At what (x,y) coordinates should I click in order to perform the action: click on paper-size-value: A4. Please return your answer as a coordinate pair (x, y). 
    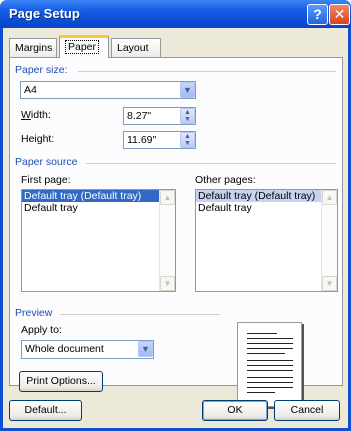
    Looking at the image, I should click on (30, 90).